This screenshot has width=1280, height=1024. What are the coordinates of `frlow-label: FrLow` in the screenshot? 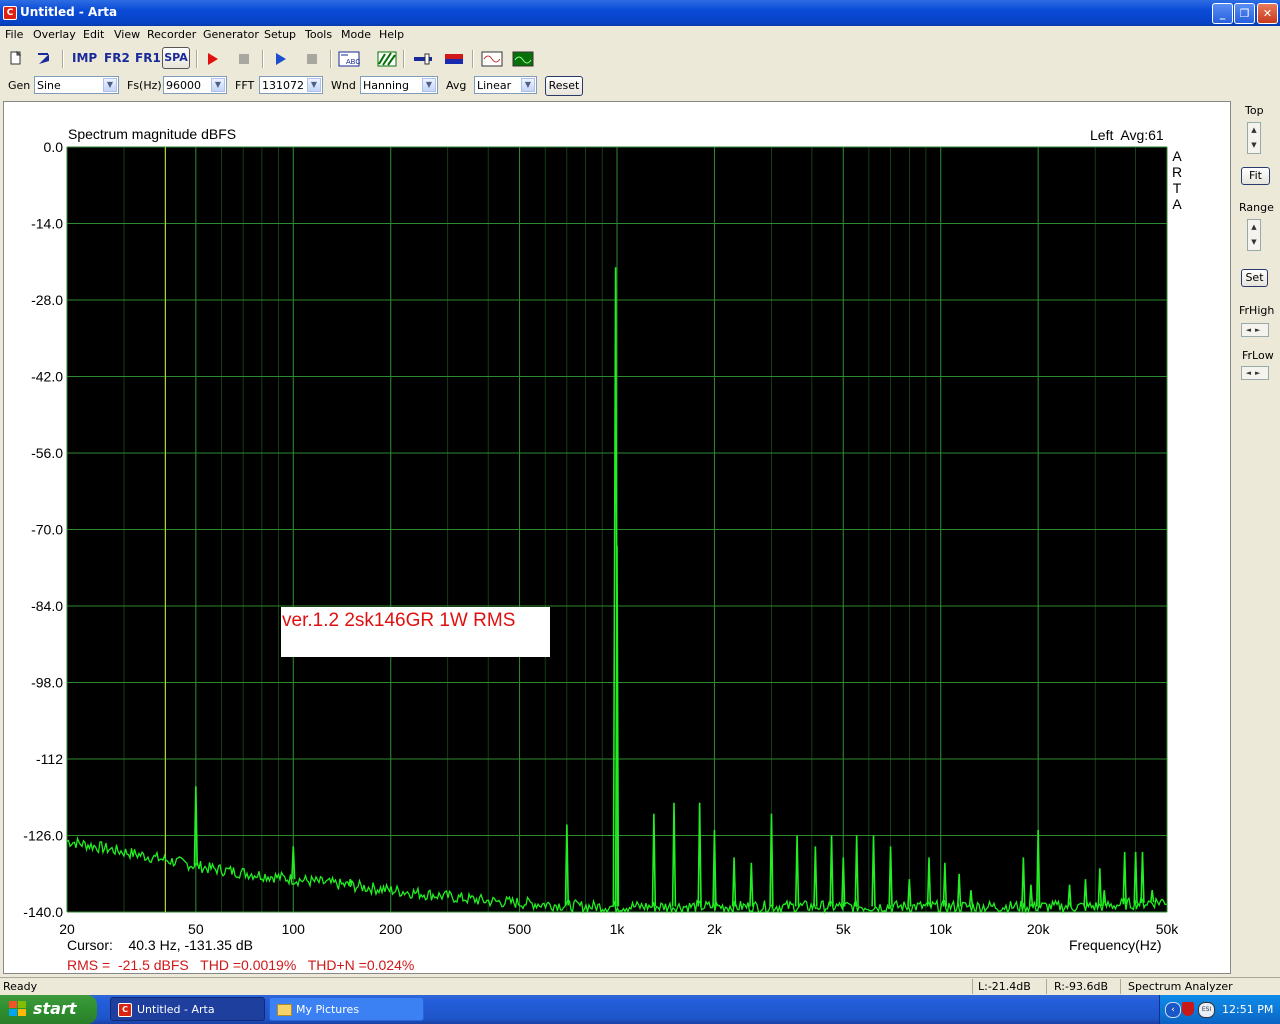 It's located at (1258, 355).